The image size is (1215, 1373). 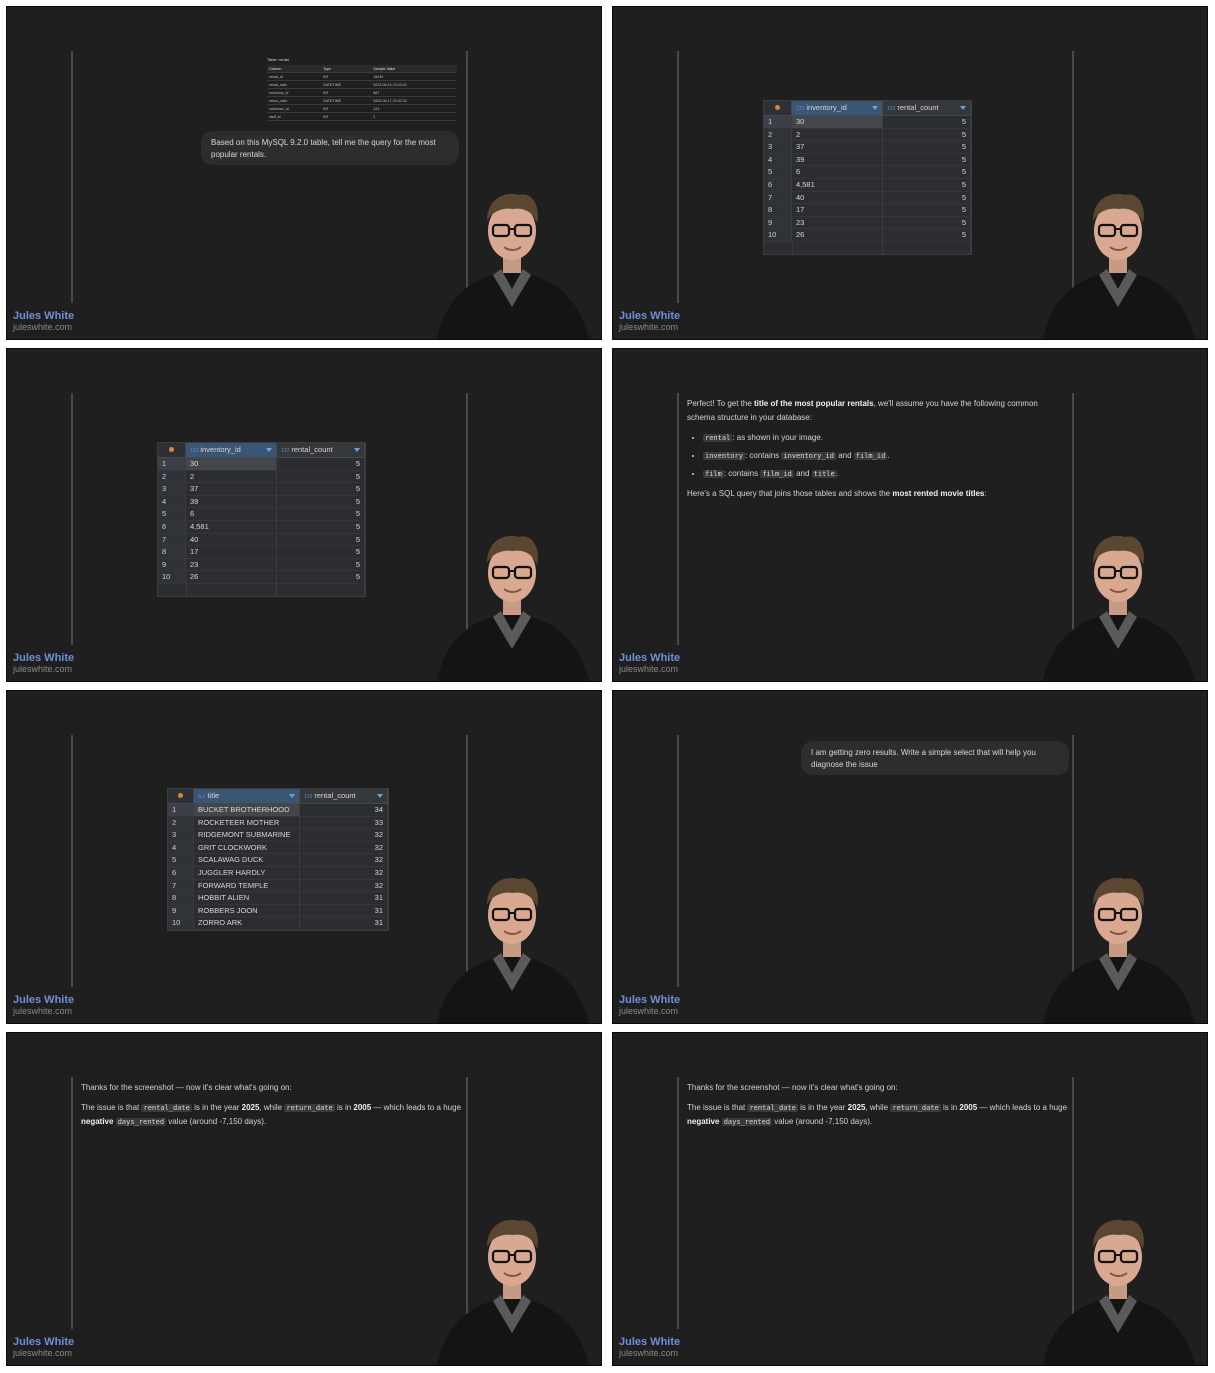 What do you see at coordinates (344, 823) in the screenshot?
I see `table-cell: 33` at bounding box center [344, 823].